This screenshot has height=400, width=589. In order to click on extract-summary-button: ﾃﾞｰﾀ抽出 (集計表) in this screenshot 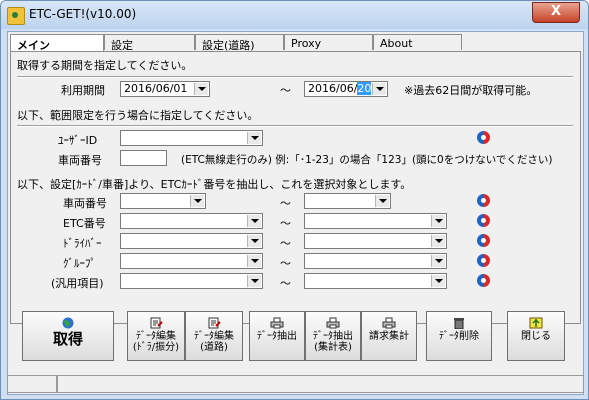, I will do `click(333, 336)`.